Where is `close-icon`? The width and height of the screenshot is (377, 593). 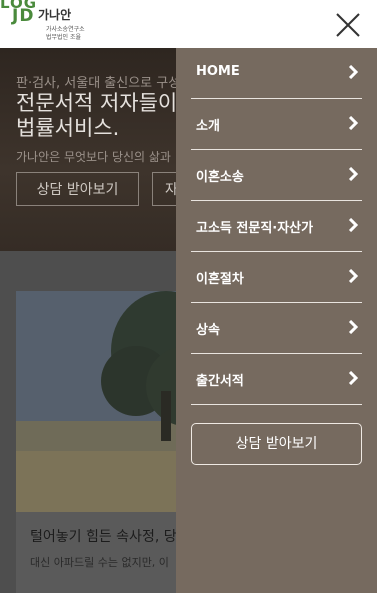 close-icon is located at coordinates (348, 25).